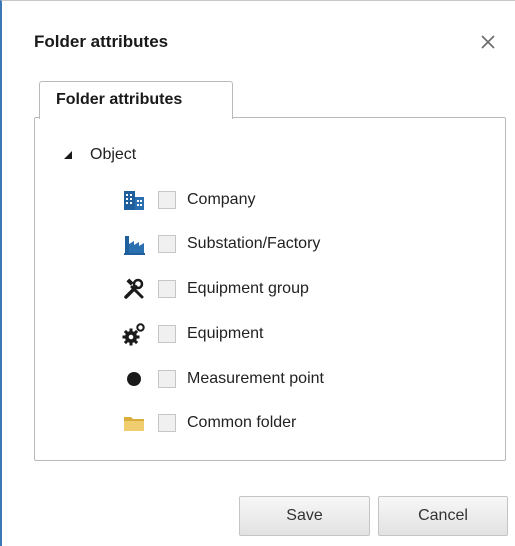  What do you see at coordinates (304, 516) in the screenshot?
I see `save-button: Save` at bounding box center [304, 516].